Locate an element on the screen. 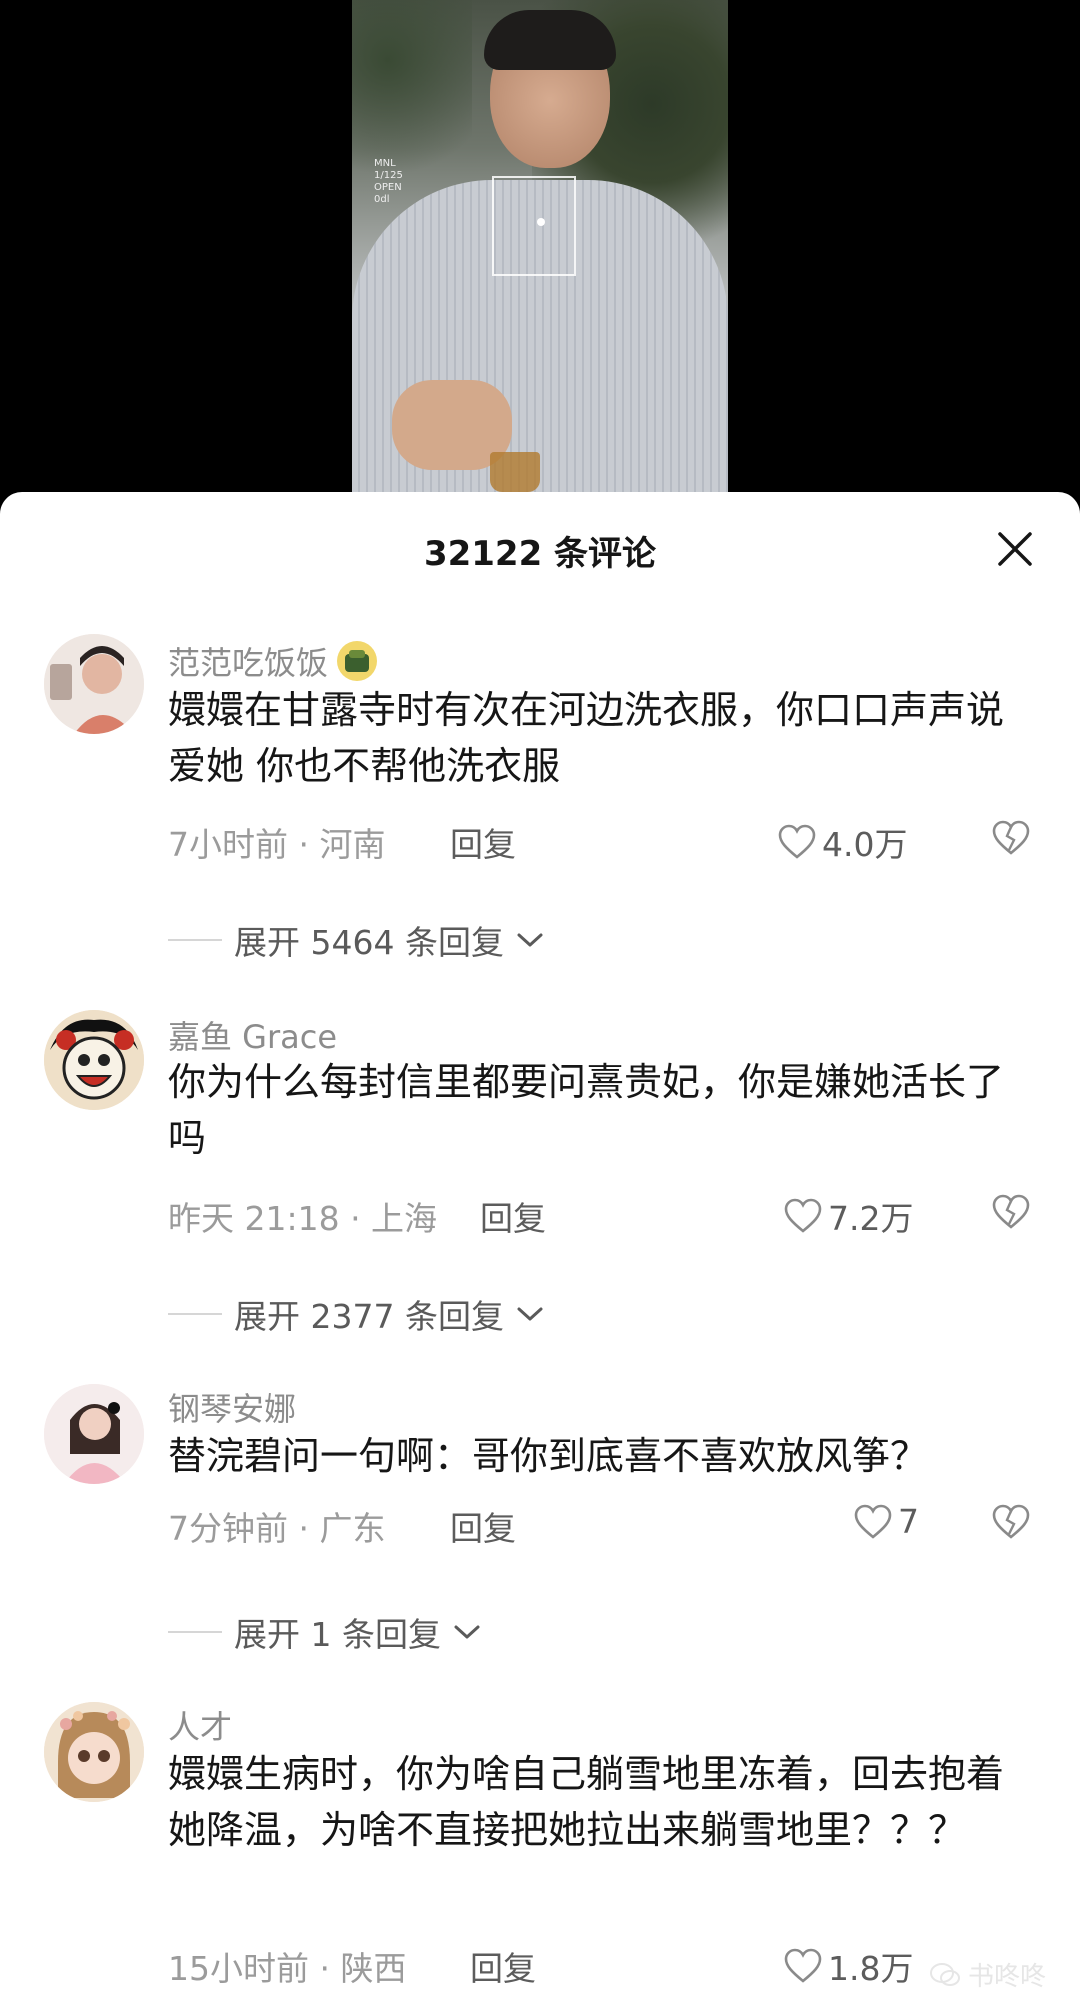 This screenshot has width=1080, height=1997. video-frame: MNL 1/125 OPEN 0dl is located at coordinates (540, 246).